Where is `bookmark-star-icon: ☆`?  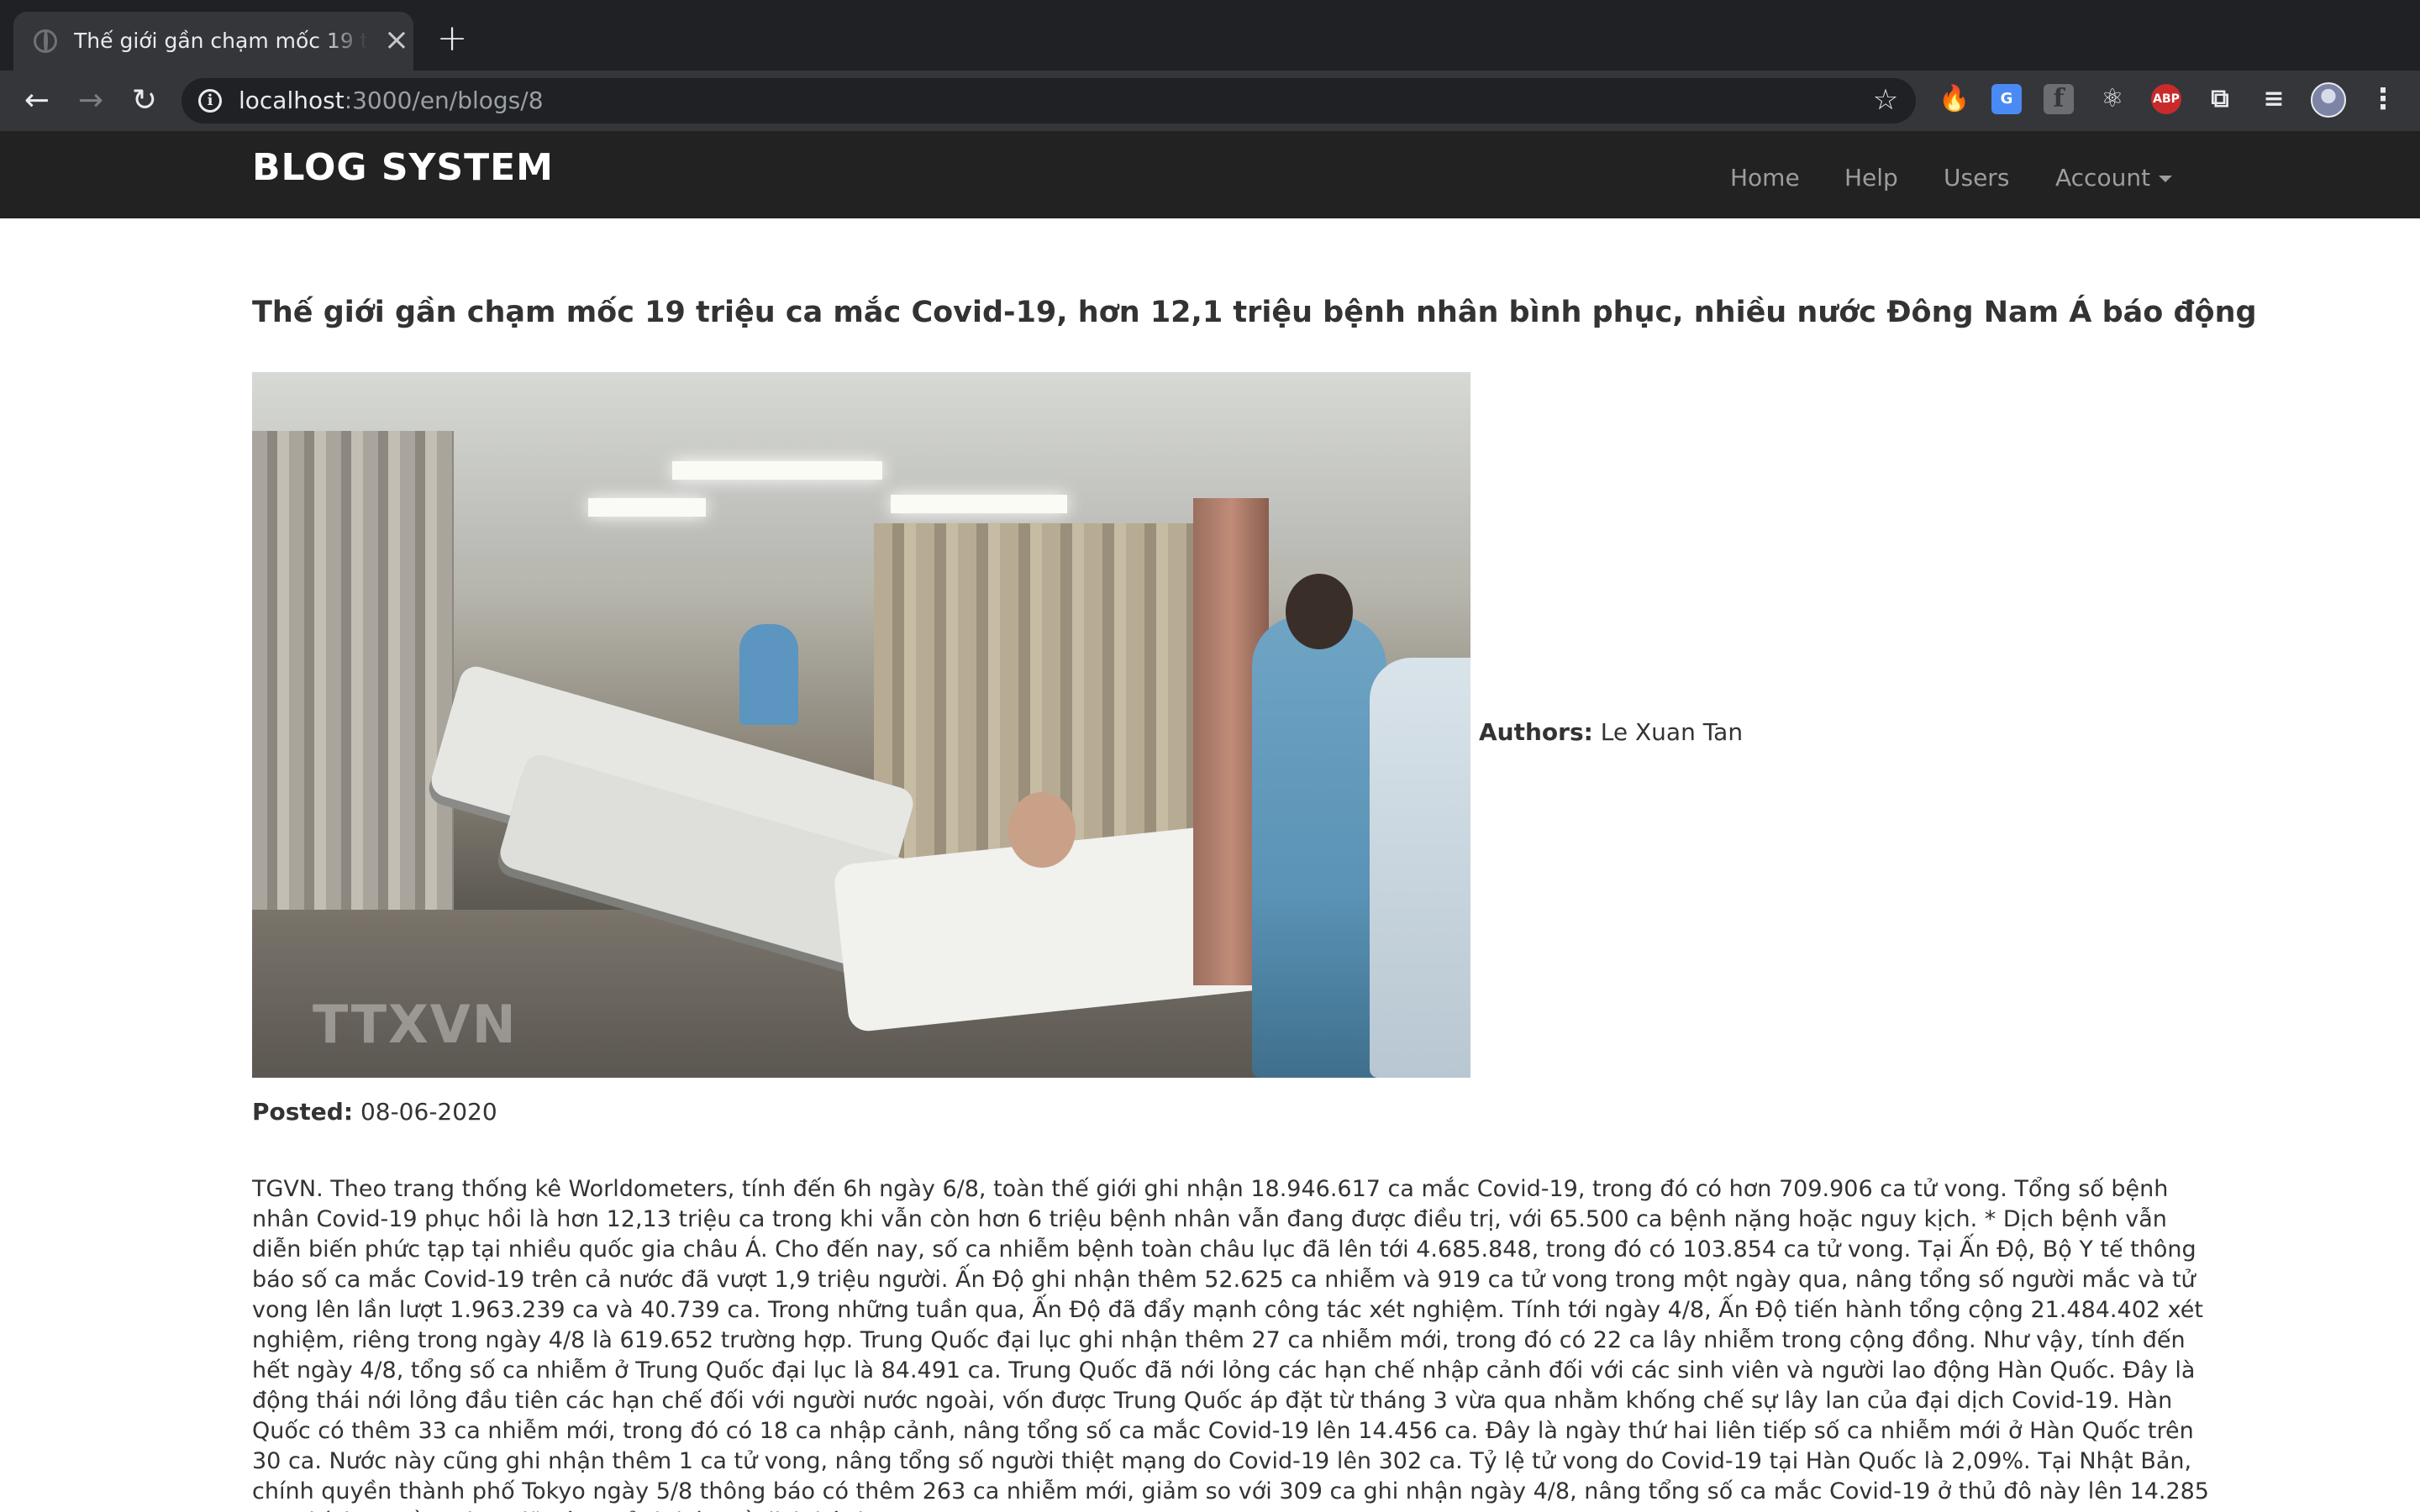 bookmark-star-icon: ☆ is located at coordinates (1885, 99).